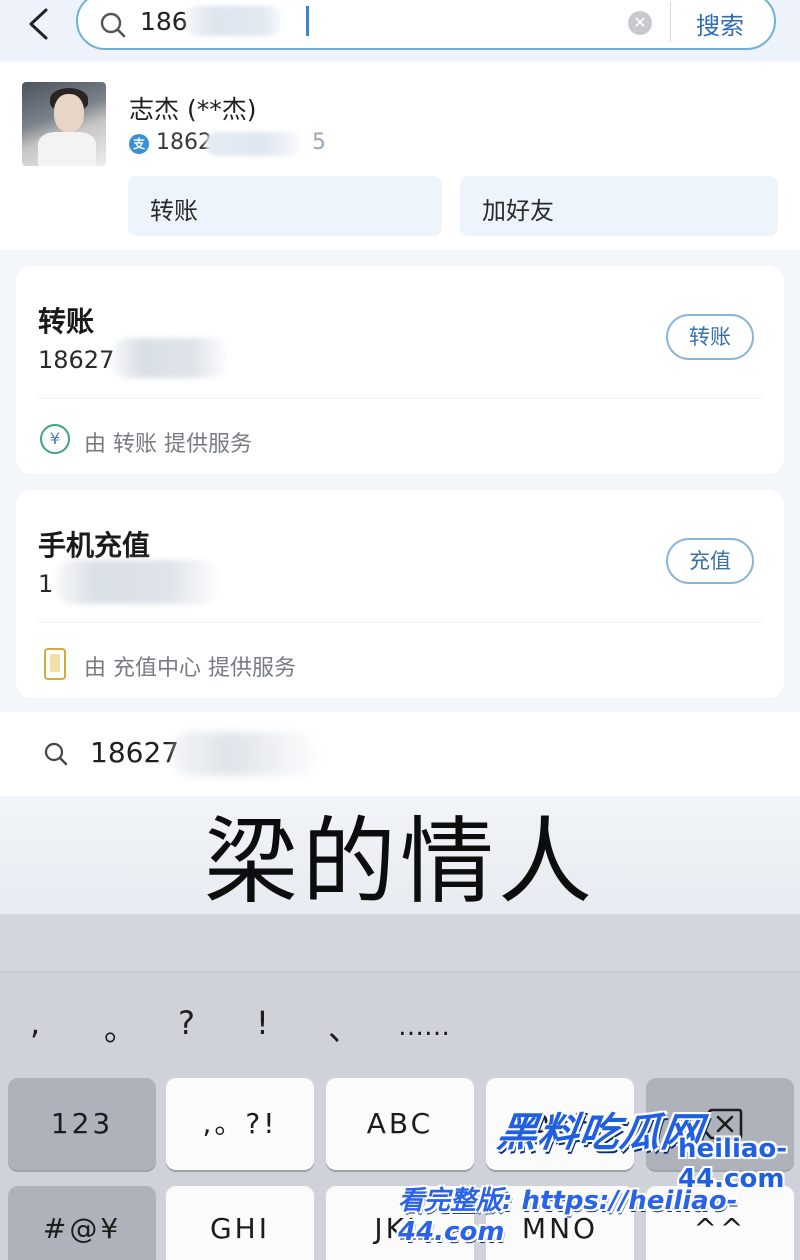 The width and height of the screenshot is (800, 1260). I want to click on search-input: 186 ✕ 搜索, so click(426, 25).